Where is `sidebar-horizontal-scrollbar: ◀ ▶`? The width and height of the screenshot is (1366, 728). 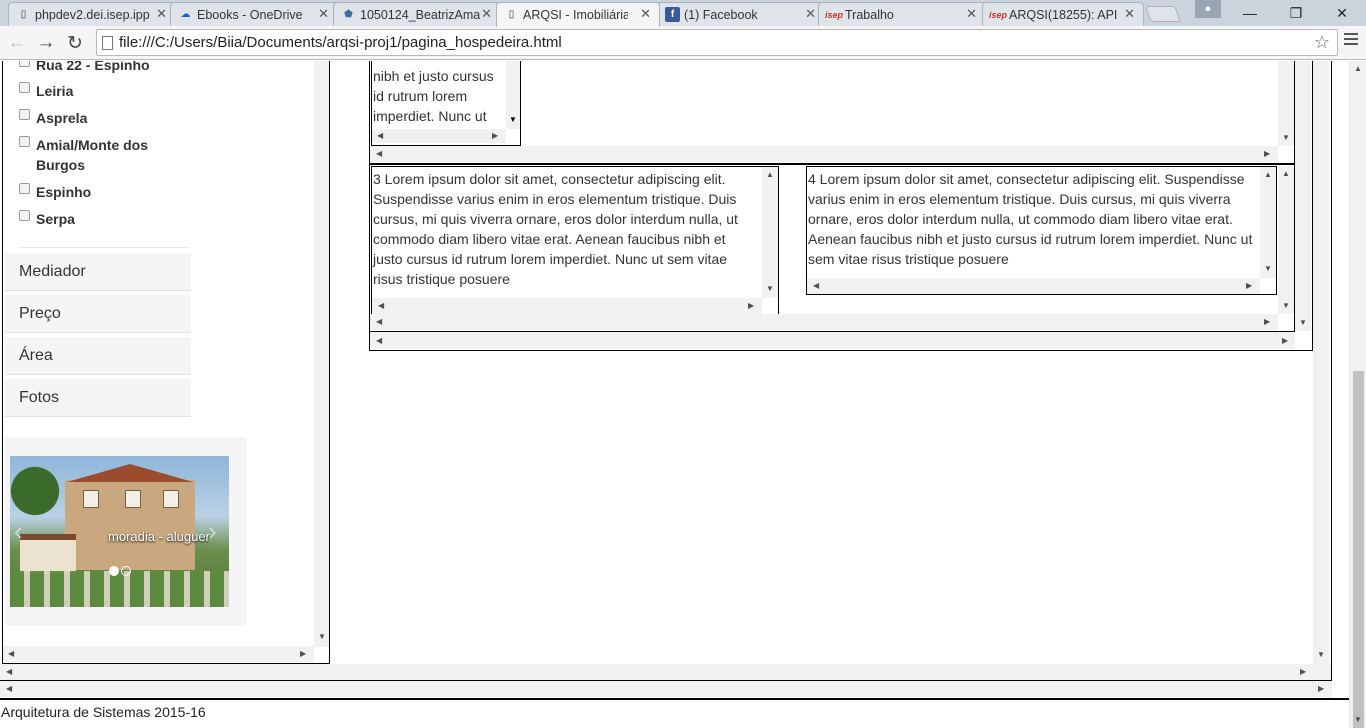 sidebar-horizontal-scrollbar: ◀ ▶ is located at coordinates (158, 654).